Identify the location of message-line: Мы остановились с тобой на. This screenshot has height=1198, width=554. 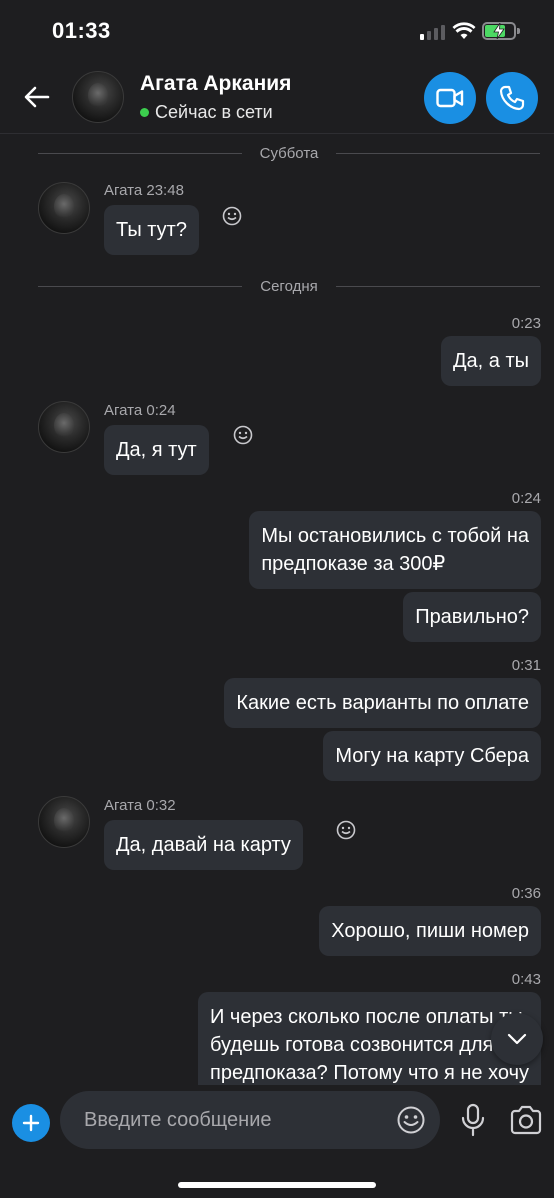
(395, 536).